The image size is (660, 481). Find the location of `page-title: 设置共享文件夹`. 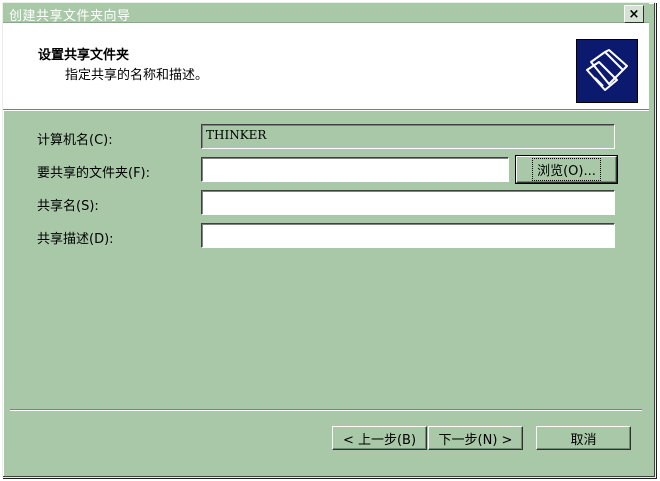

page-title: 设置共享文件夹 is located at coordinates (84, 55).